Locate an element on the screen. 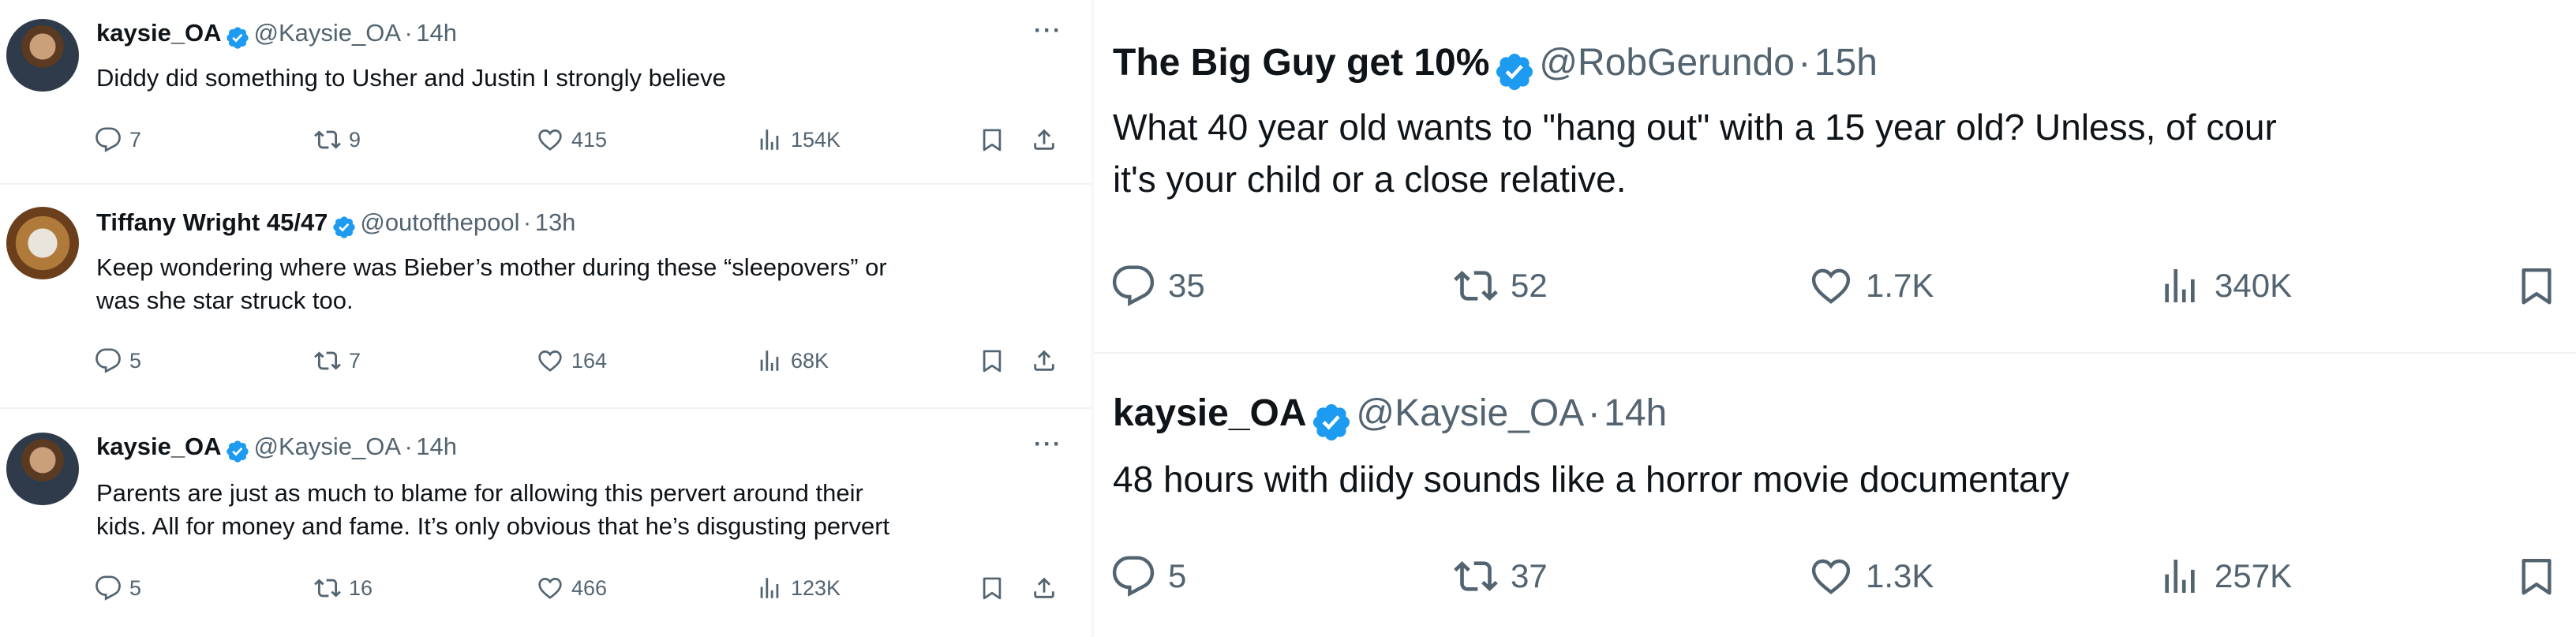 The width and height of the screenshot is (2576, 637). views-button: 257K is located at coordinates (2225, 576).